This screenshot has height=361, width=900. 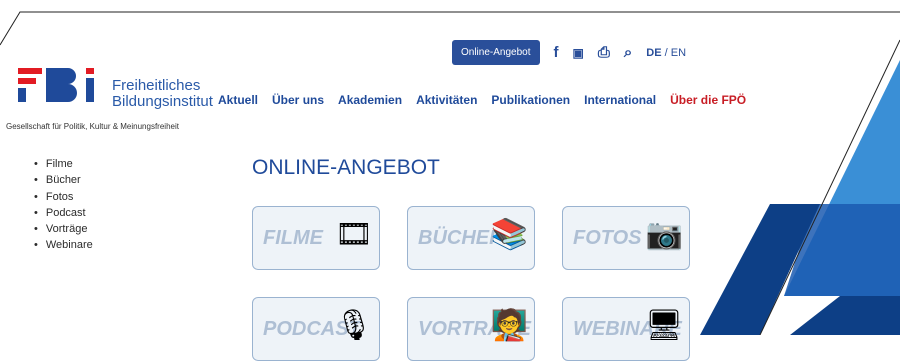 I want to click on card-buecher: BÜCHER 📚, so click(x=471, y=238).